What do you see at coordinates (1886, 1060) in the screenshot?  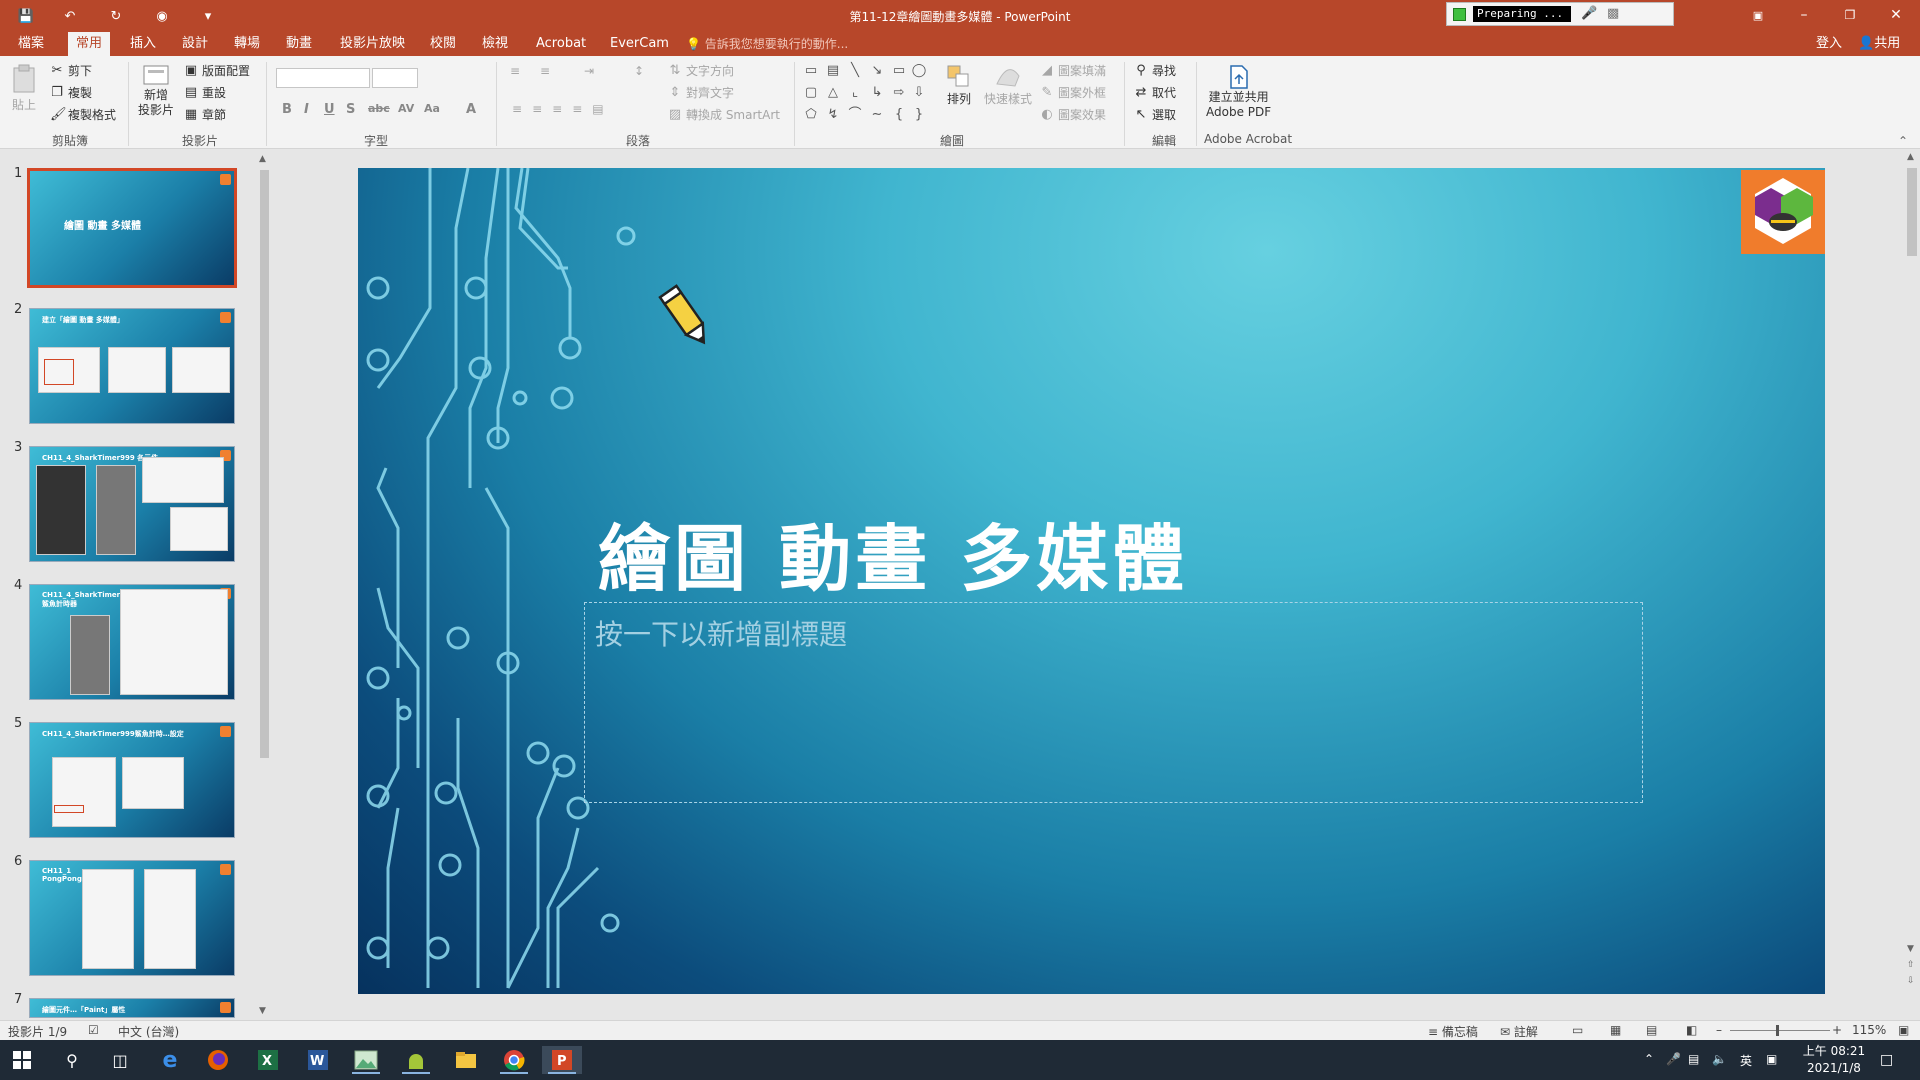 I see `notification-center-icon: □` at bounding box center [1886, 1060].